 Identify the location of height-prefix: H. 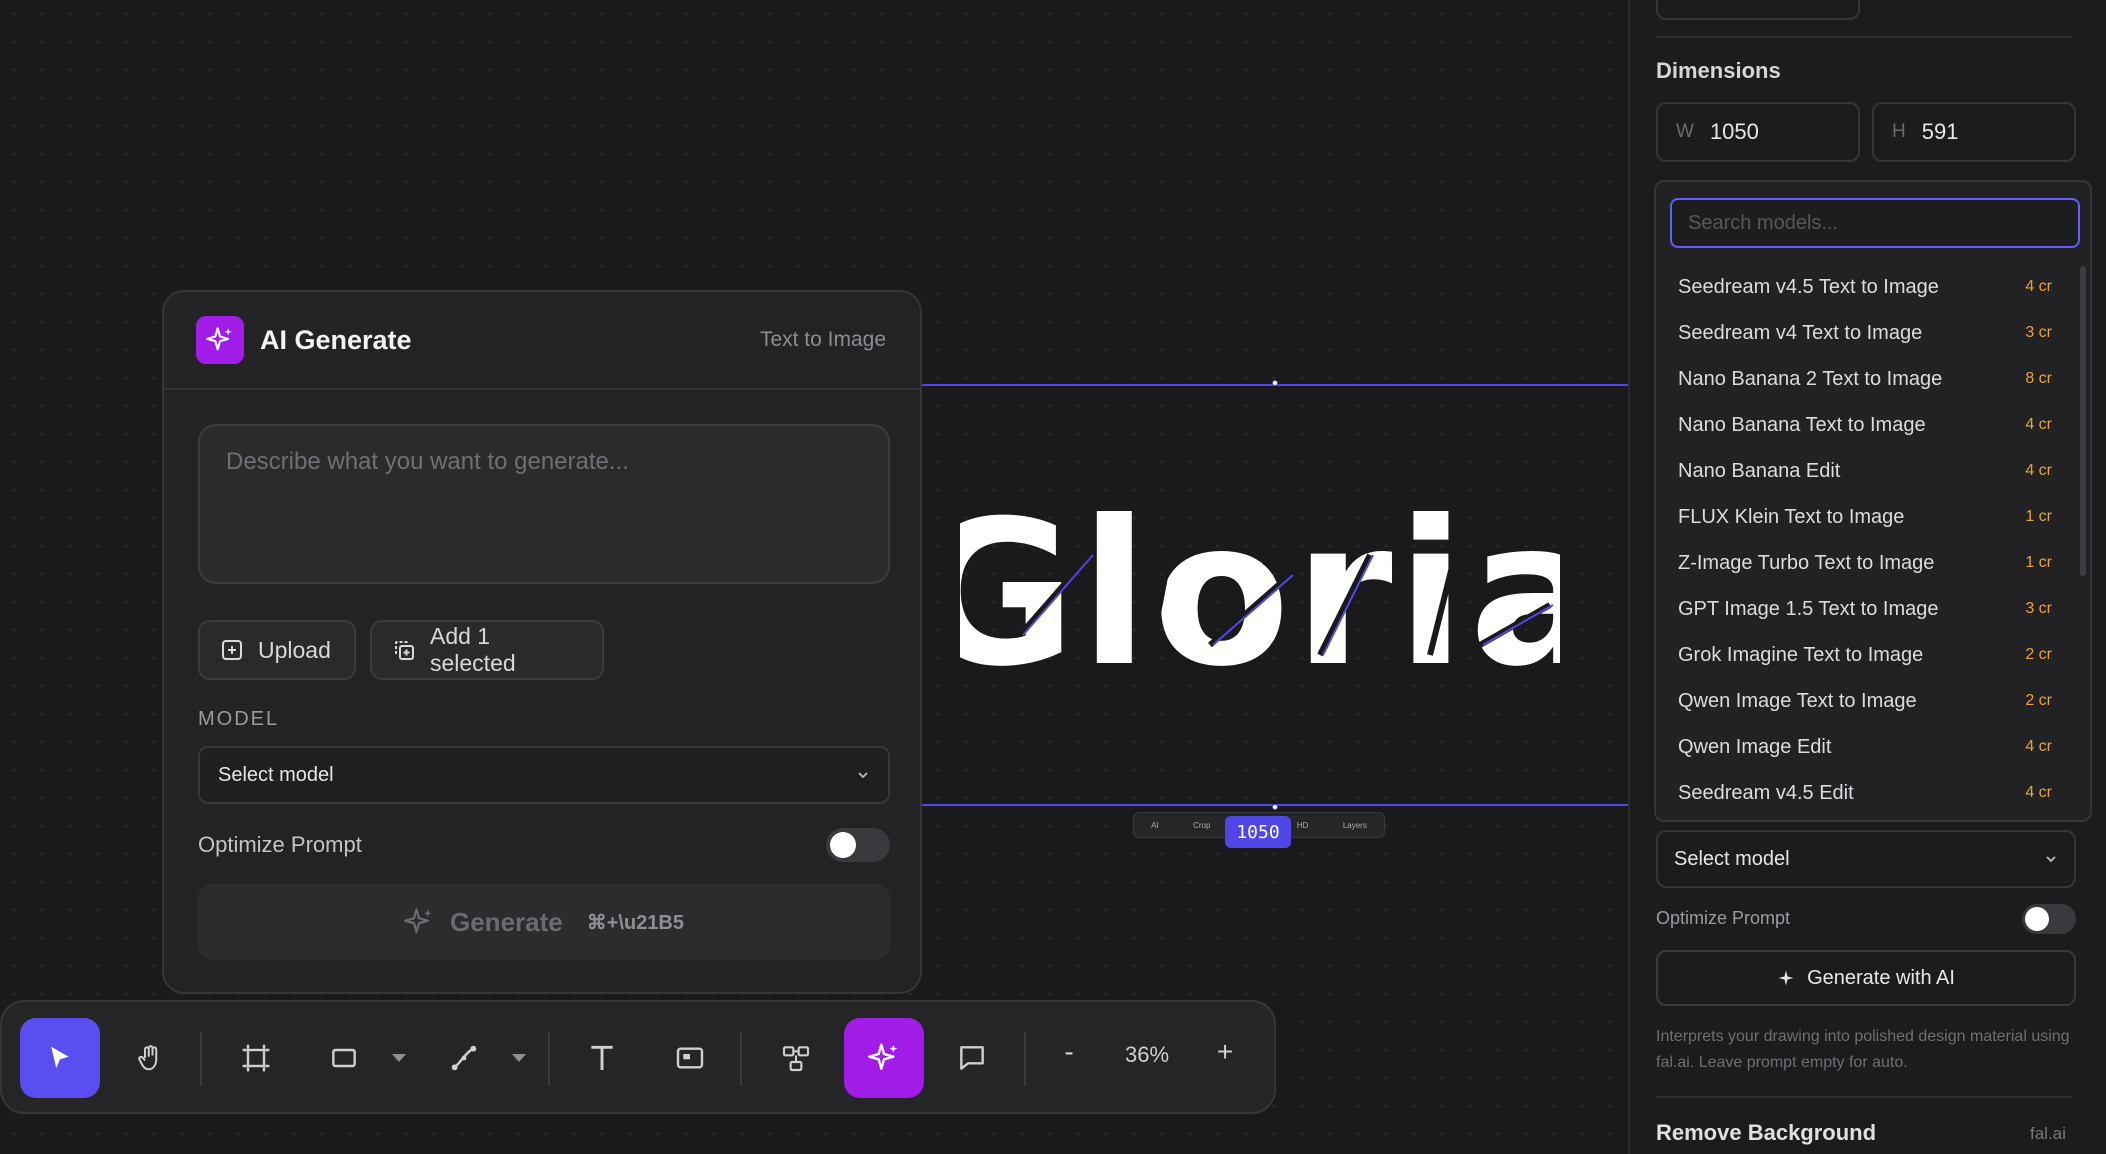
(1899, 131).